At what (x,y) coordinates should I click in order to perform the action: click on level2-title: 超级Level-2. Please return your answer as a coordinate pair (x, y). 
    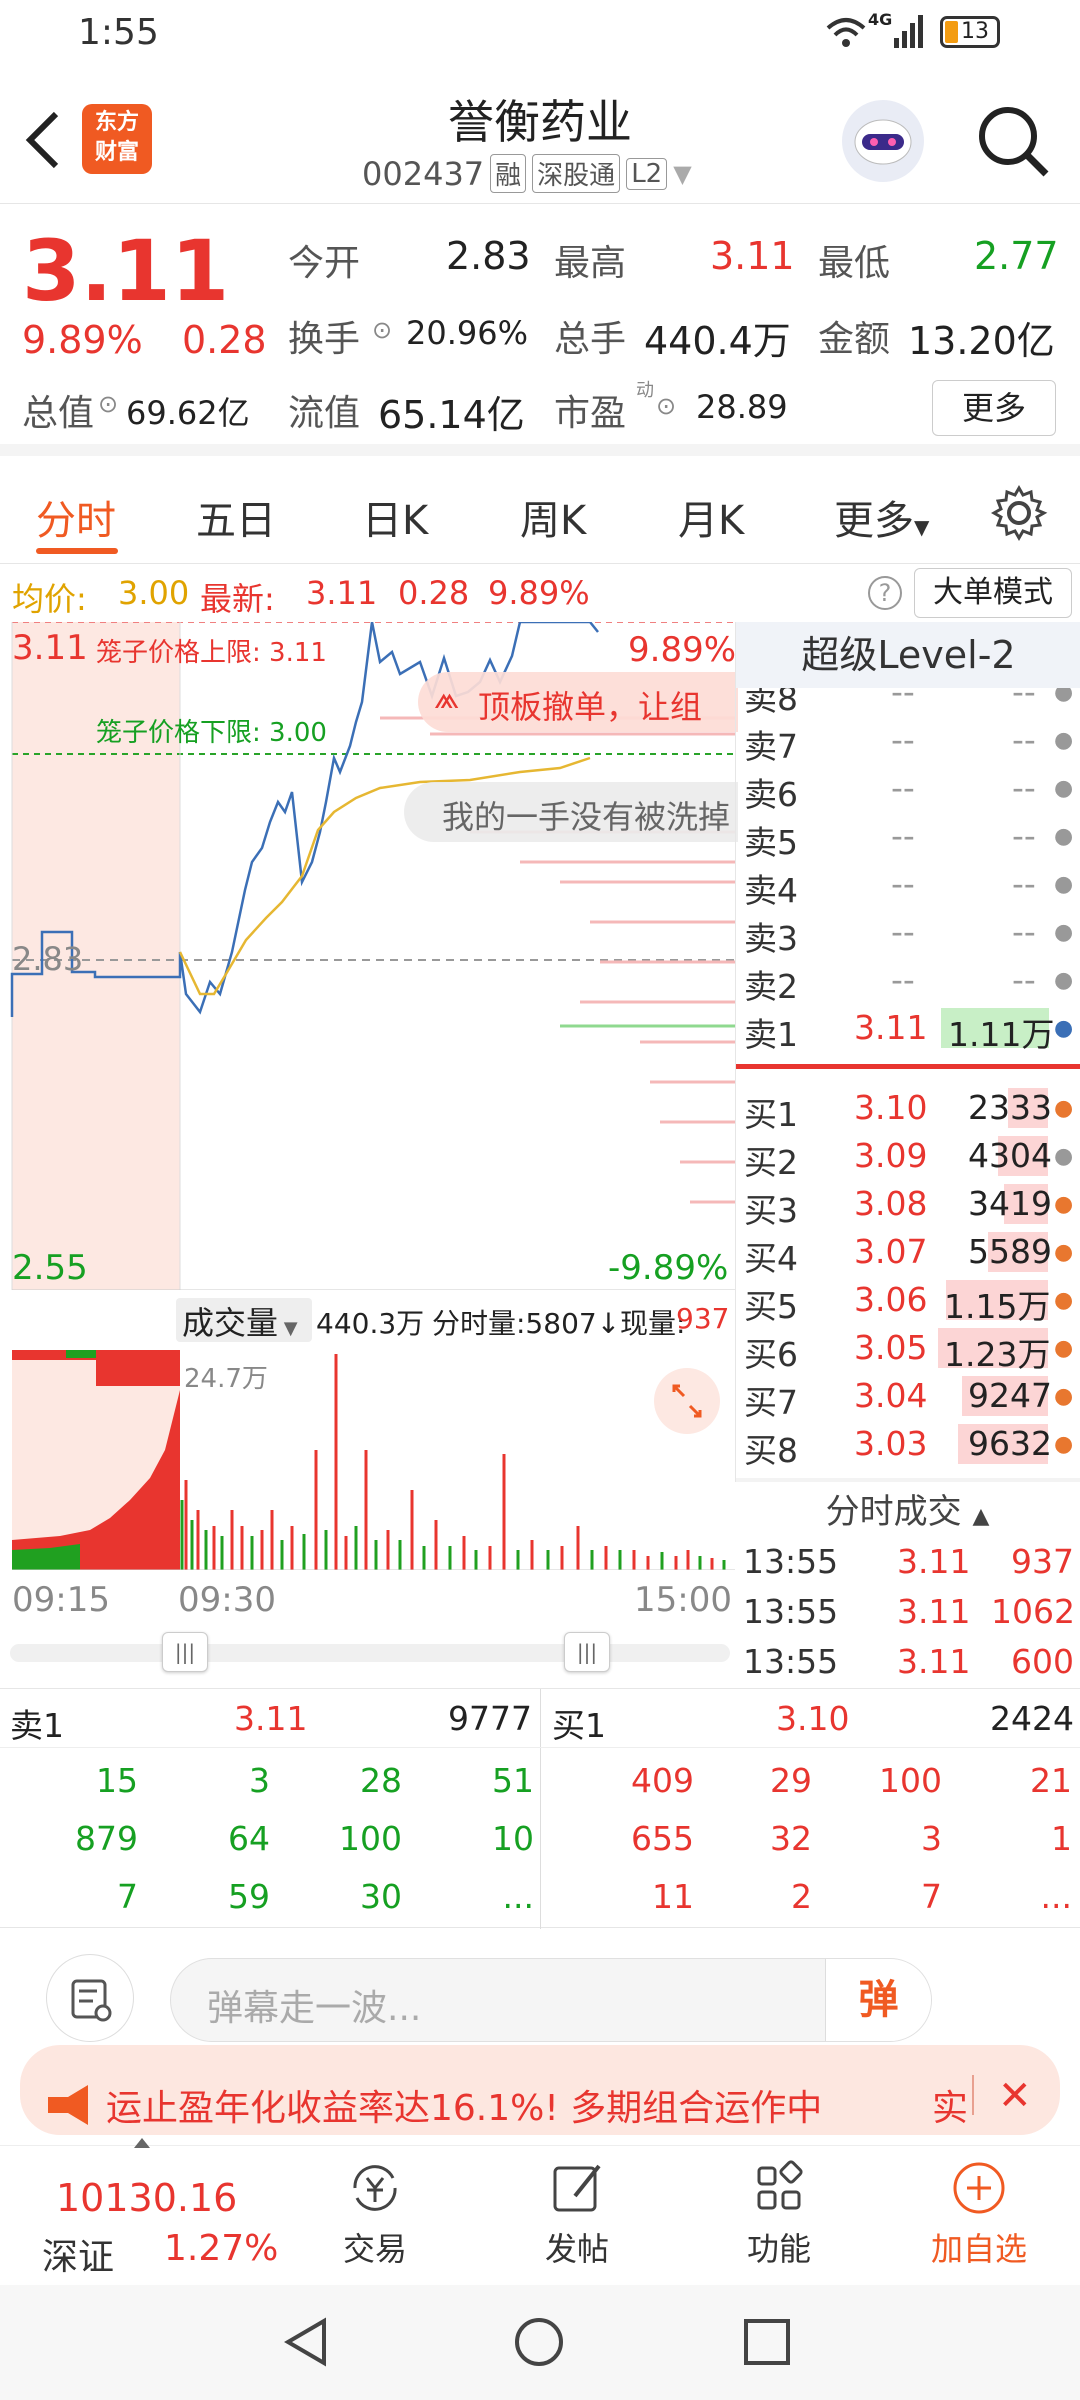
    Looking at the image, I should click on (908, 655).